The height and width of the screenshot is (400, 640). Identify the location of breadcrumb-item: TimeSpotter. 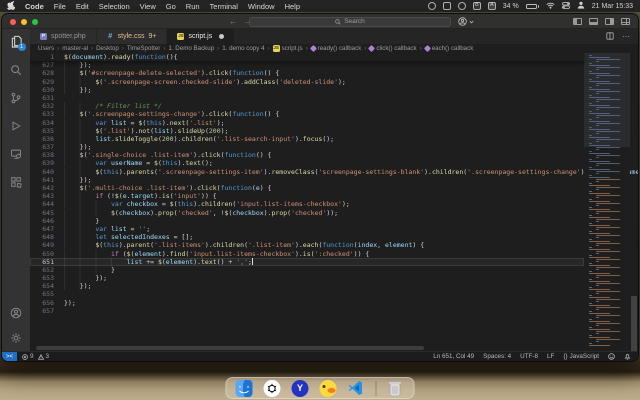
(143, 48).